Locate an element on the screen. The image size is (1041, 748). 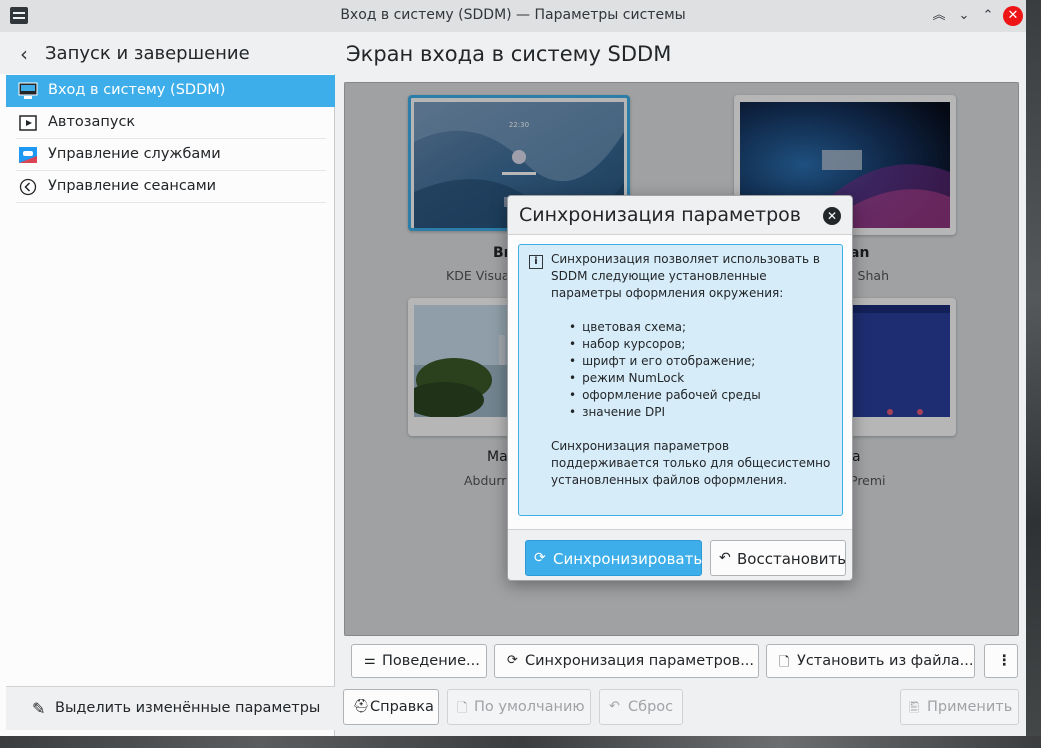
close-window-icon: ✕ is located at coordinates (1013, 16).